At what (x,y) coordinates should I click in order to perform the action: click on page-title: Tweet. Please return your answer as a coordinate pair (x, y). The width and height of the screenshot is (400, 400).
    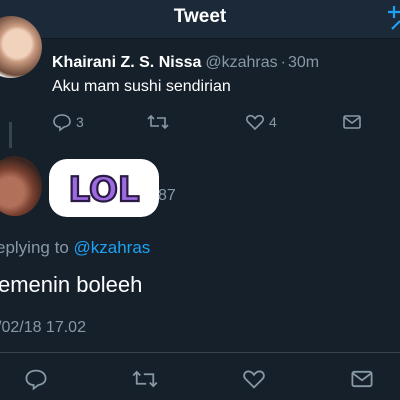
    Looking at the image, I should click on (200, 16).